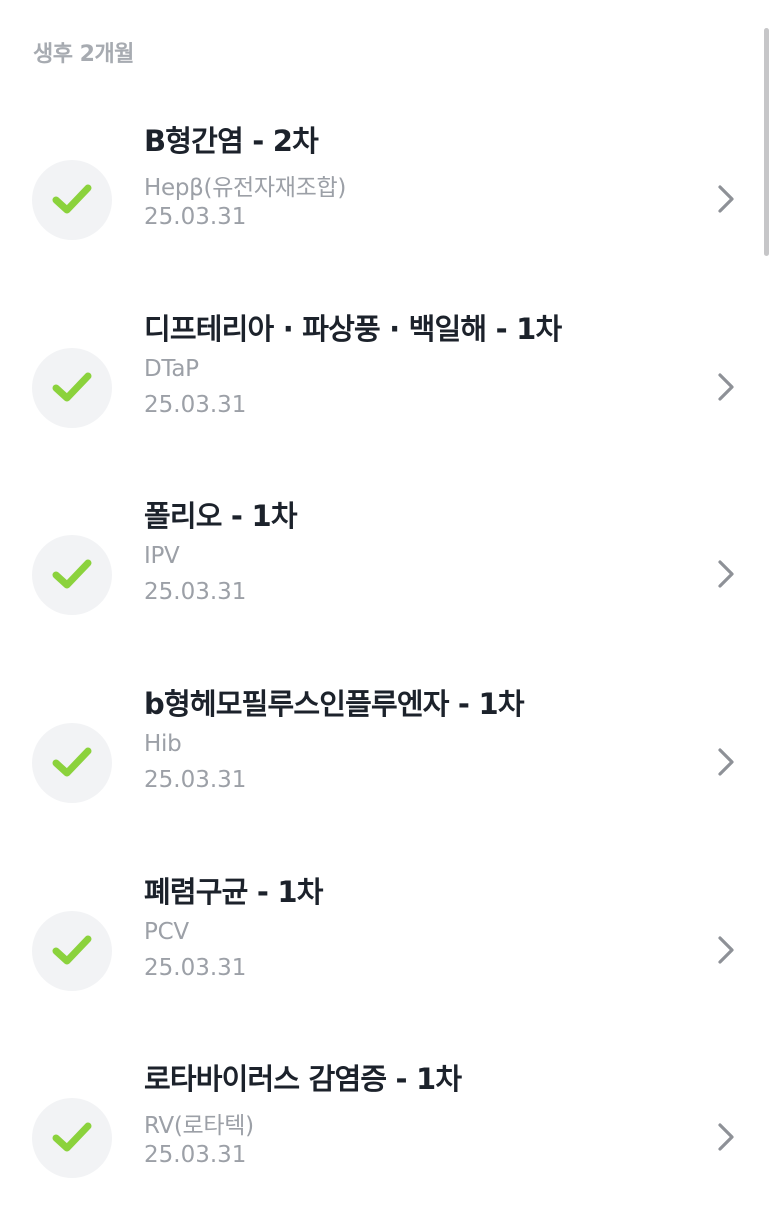 This screenshot has height=1206, width=773. I want to click on vaccine-title: 디프테리아 · 파상풍 · 백일해 - 1차, so click(353, 329).